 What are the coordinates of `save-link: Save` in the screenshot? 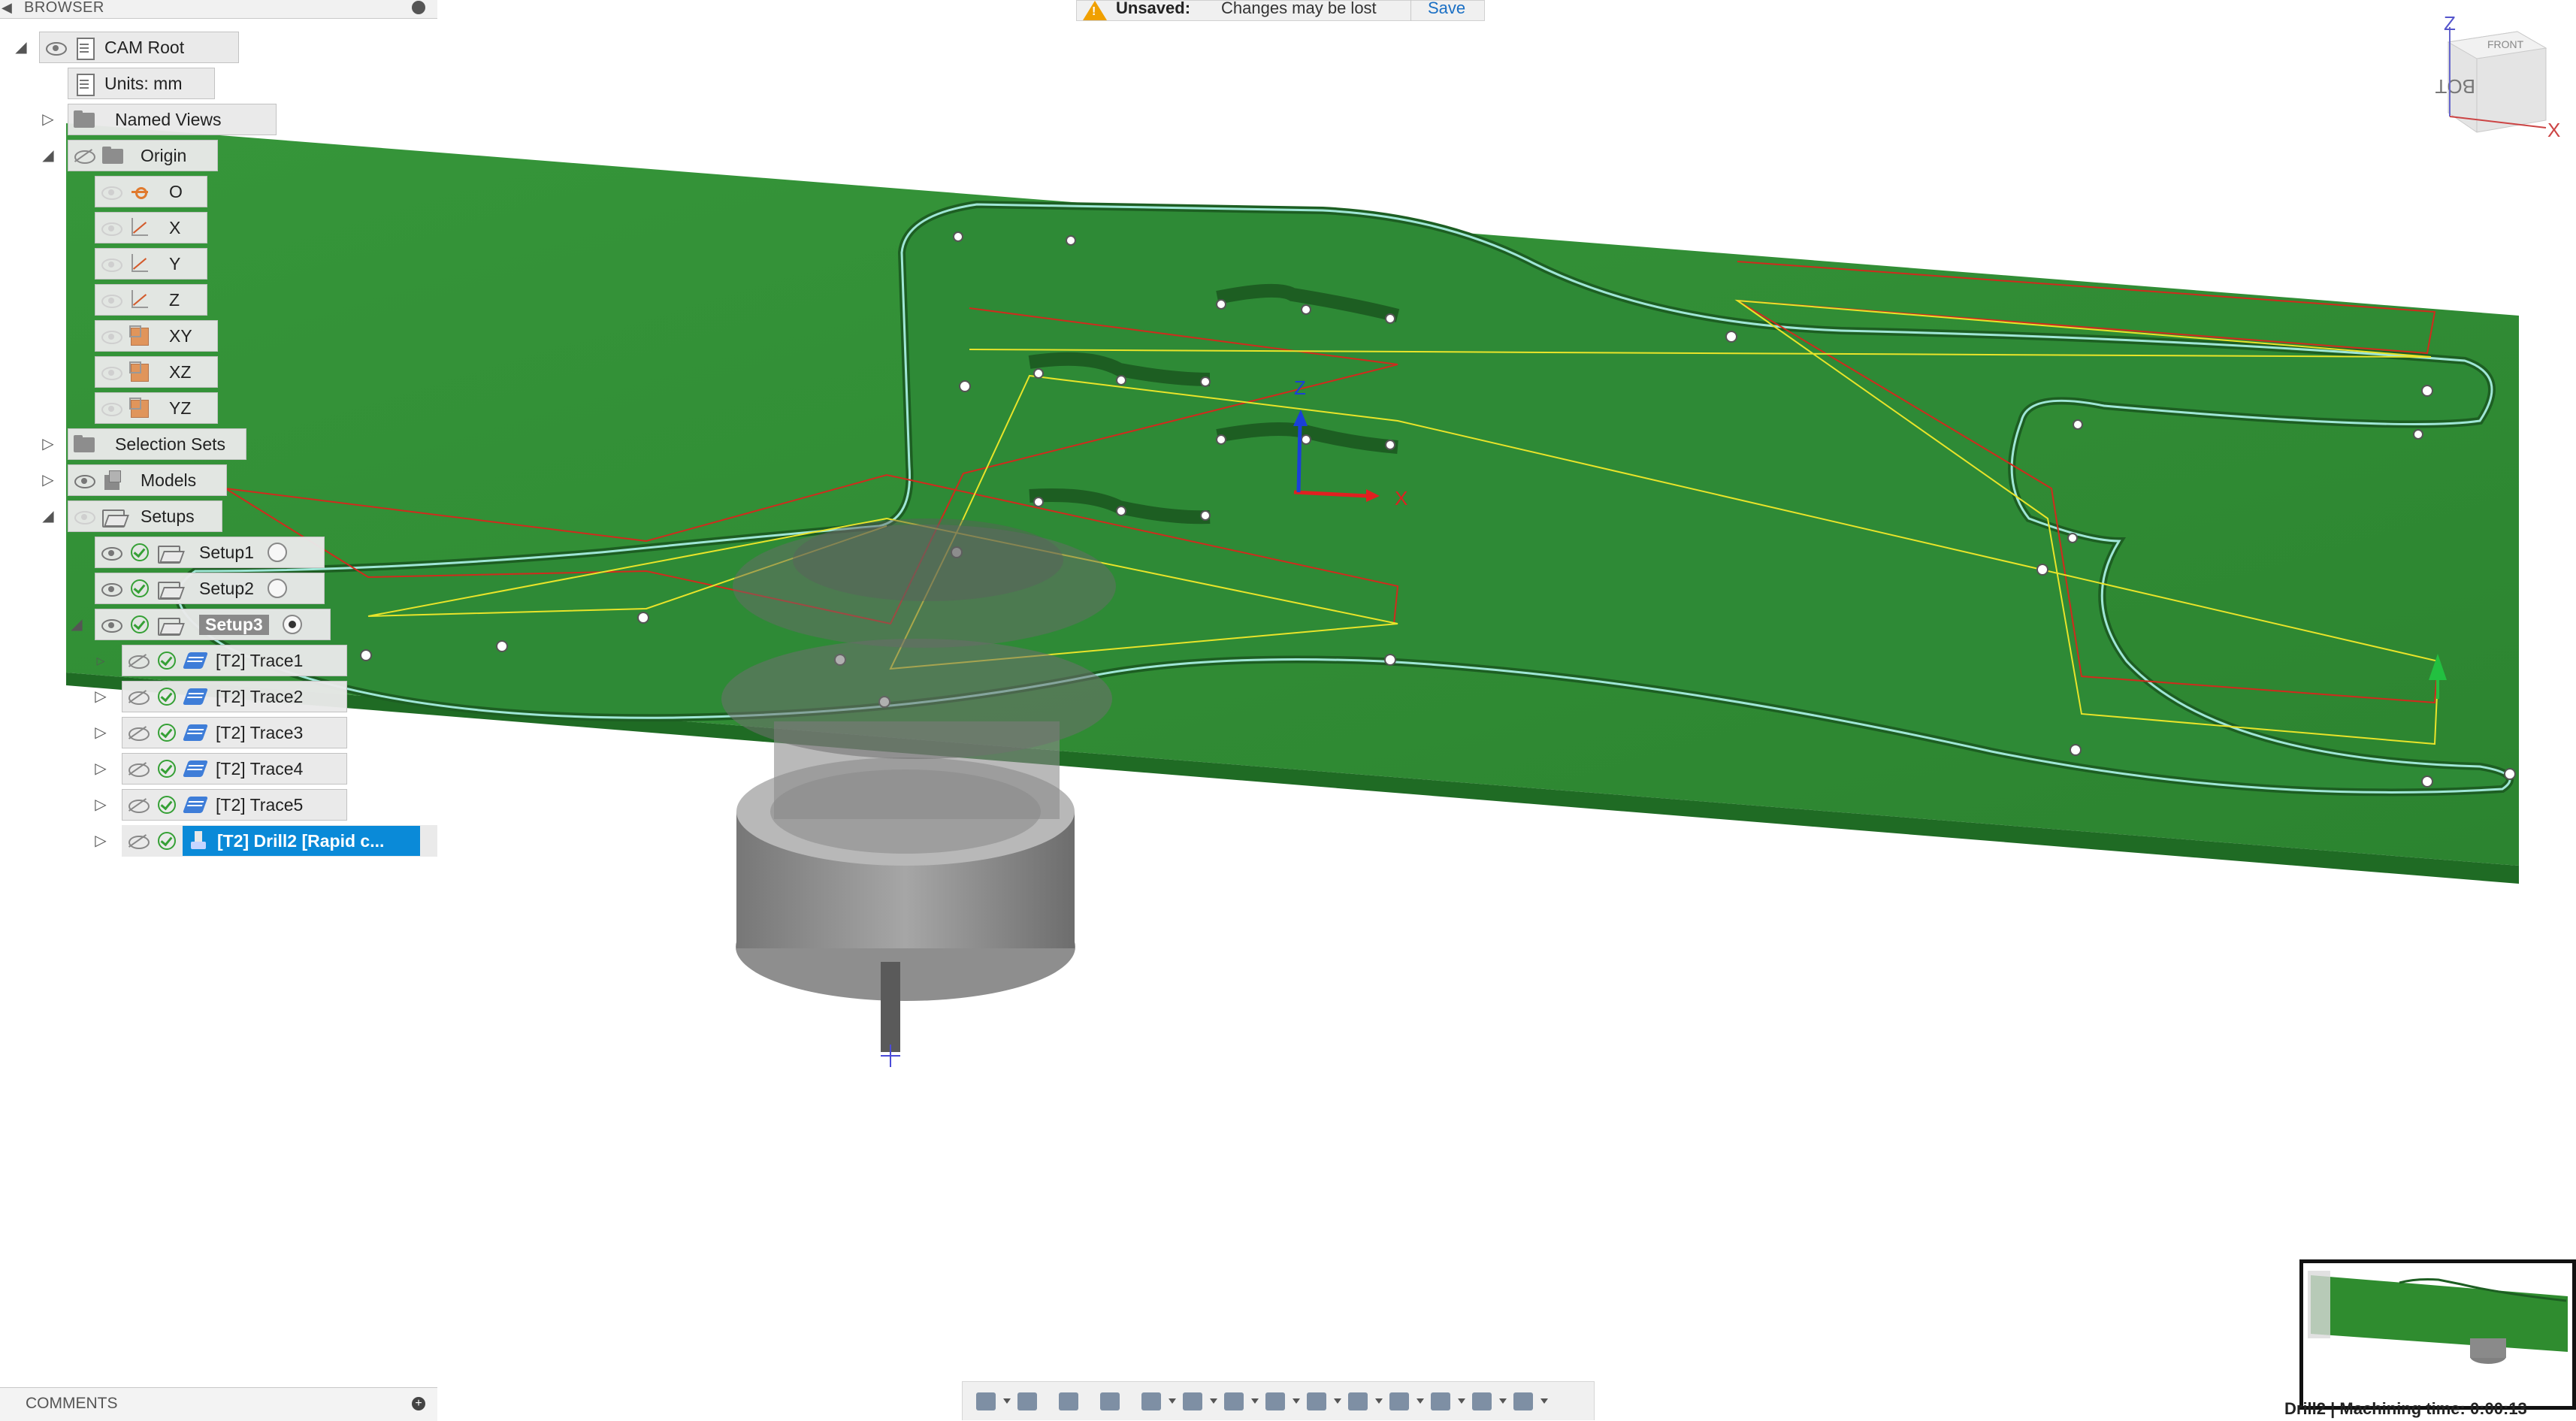 It's located at (1438, 10).